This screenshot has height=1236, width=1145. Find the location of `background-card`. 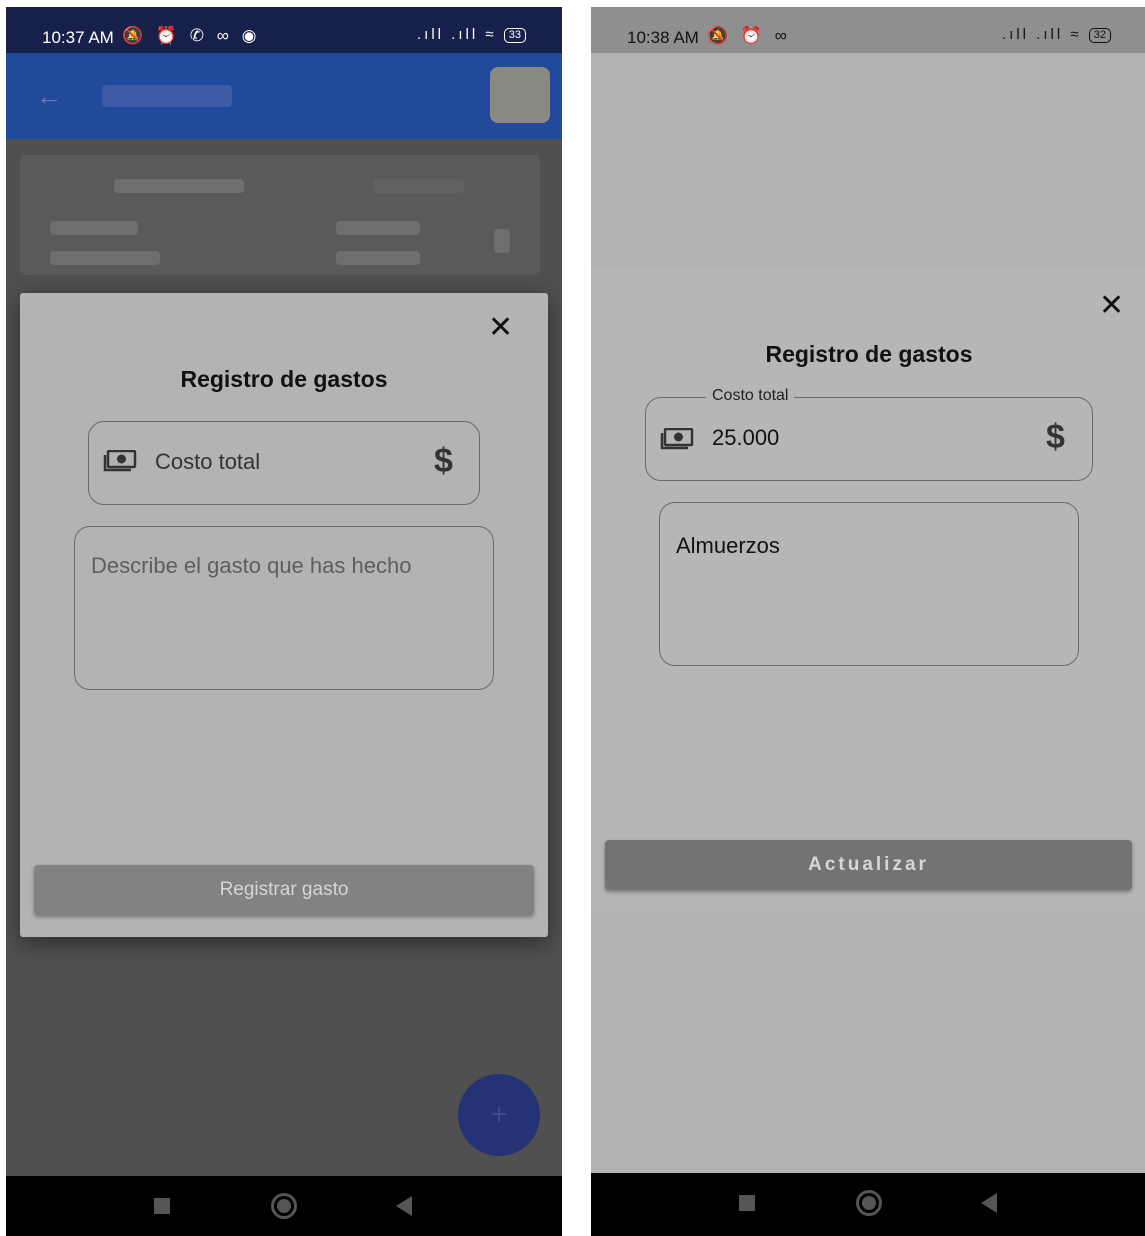

background-card is located at coordinates (280, 215).